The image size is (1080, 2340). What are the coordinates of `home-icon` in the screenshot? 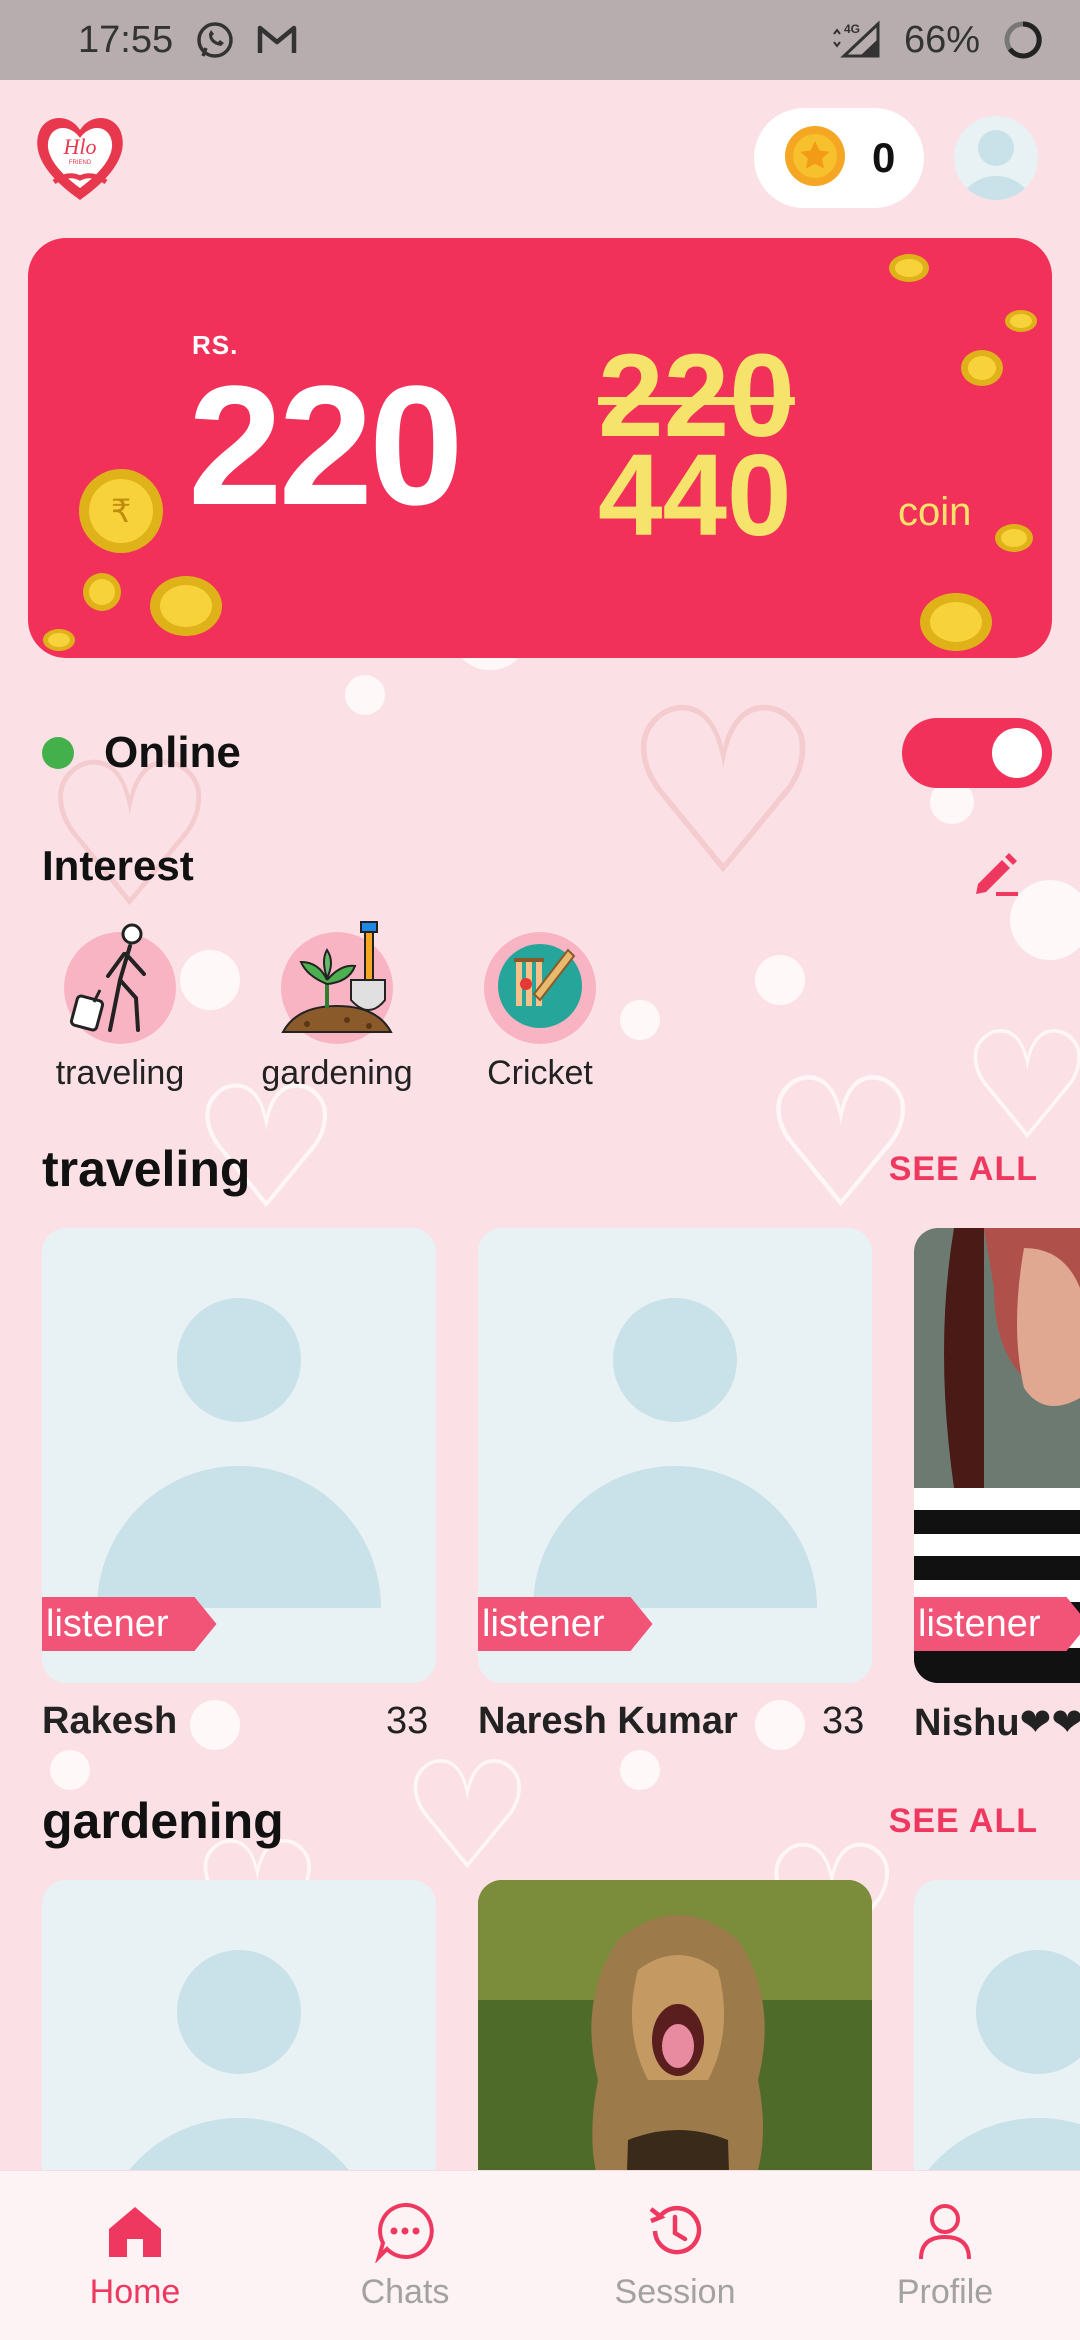 It's located at (135, 2232).